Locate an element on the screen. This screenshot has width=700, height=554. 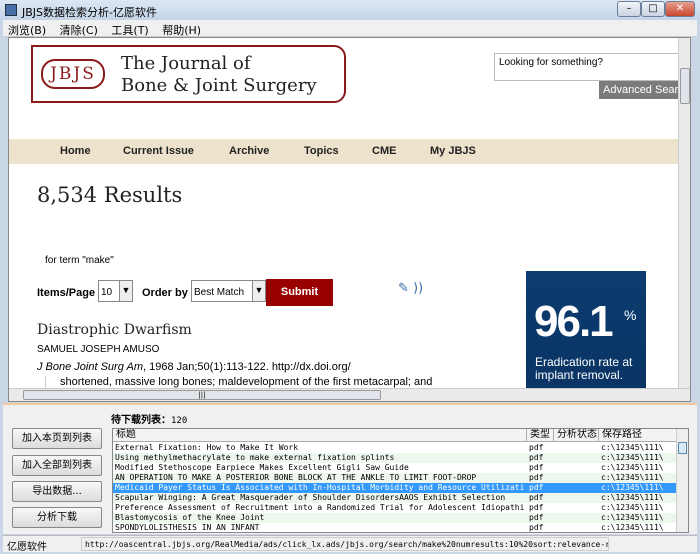
col-path: 保存路径 is located at coordinates (638, 435).